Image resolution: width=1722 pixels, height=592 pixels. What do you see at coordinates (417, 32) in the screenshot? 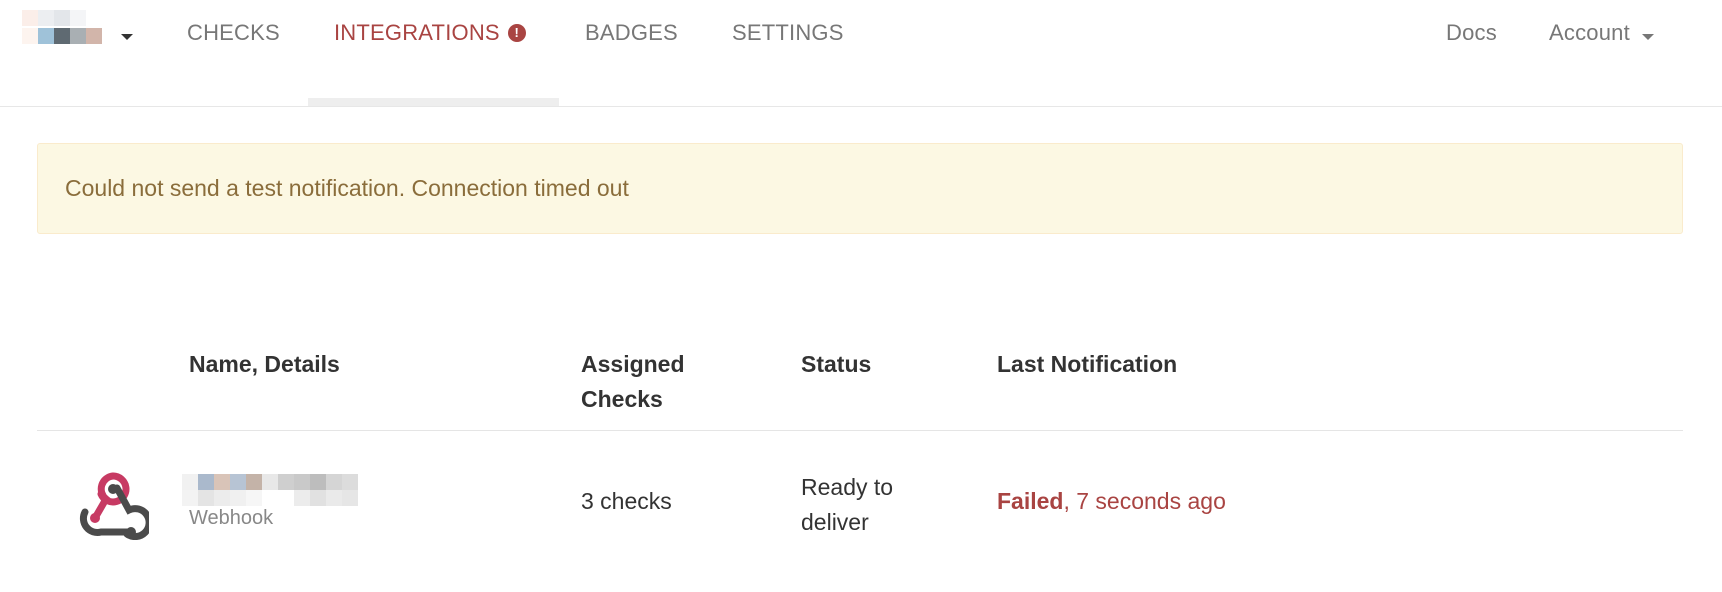
I see `nav-integrations-label: INTEGRATIONS` at bounding box center [417, 32].